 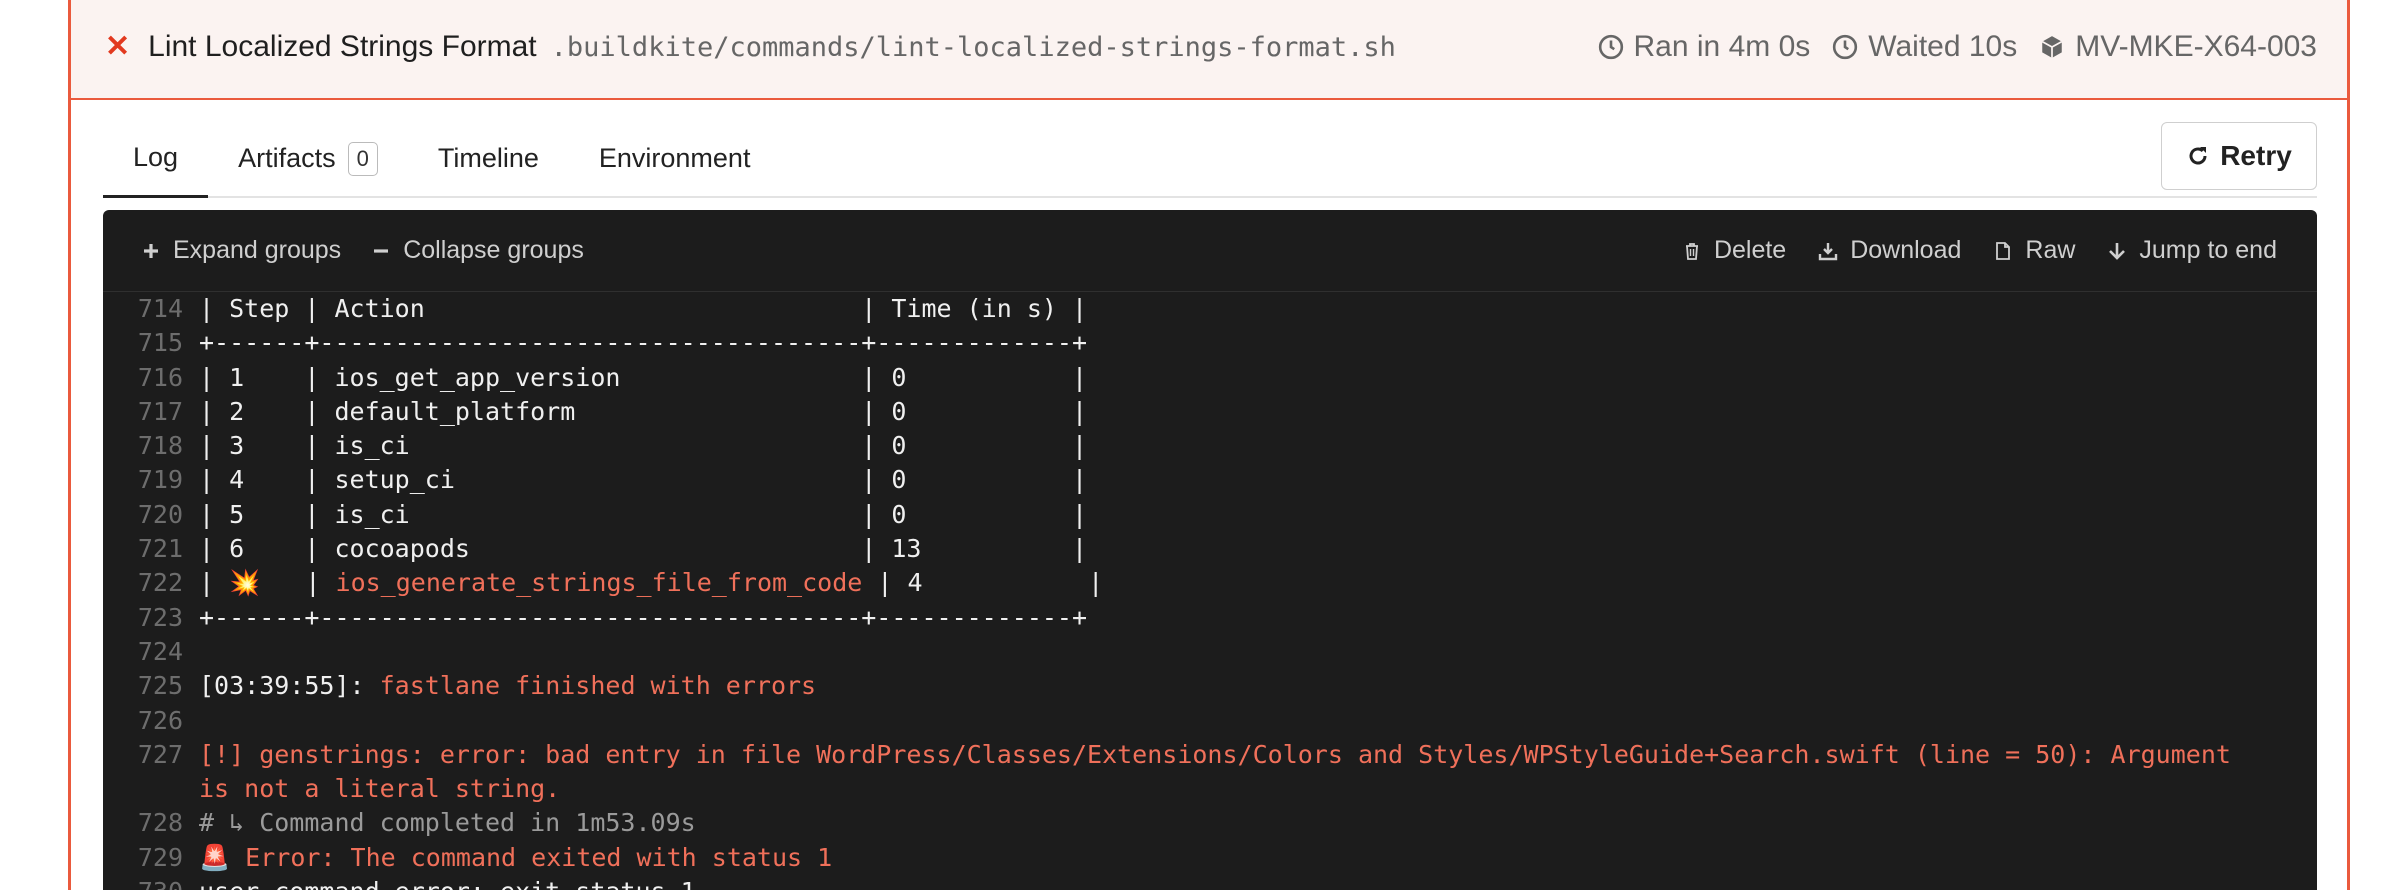 What do you see at coordinates (643, 308) in the screenshot?
I see `line-text: | Step | Action | Time (in s) |` at bounding box center [643, 308].